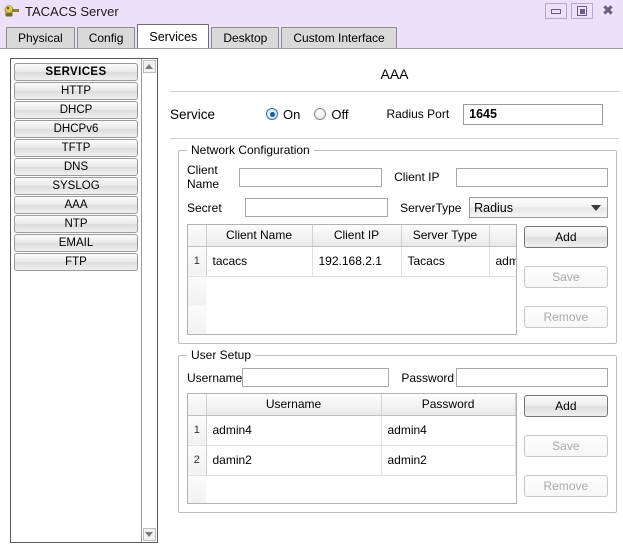 The width and height of the screenshot is (623, 551). What do you see at coordinates (245, 37) in the screenshot?
I see `tab-desktop: Desktop` at bounding box center [245, 37].